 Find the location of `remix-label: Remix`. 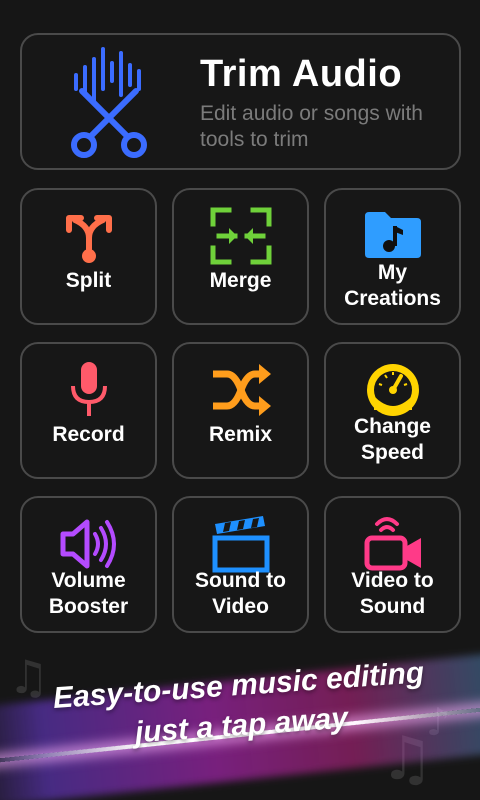

remix-label: Remix is located at coordinates (240, 434).